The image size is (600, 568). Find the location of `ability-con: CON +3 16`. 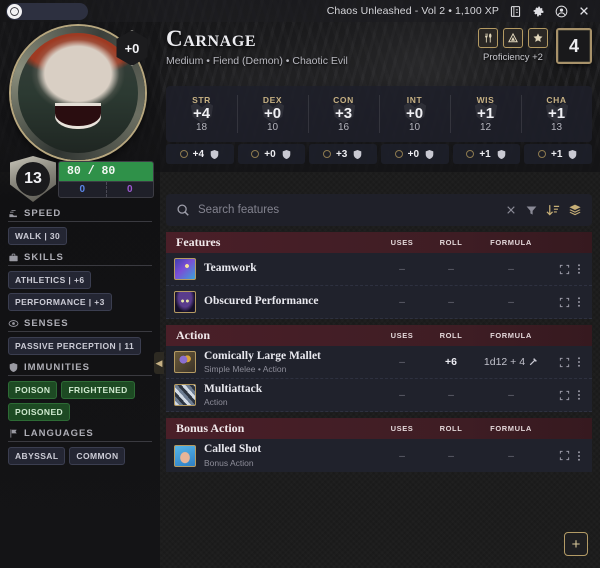

ability-con: CON +3 16 is located at coordinates (343, 114).